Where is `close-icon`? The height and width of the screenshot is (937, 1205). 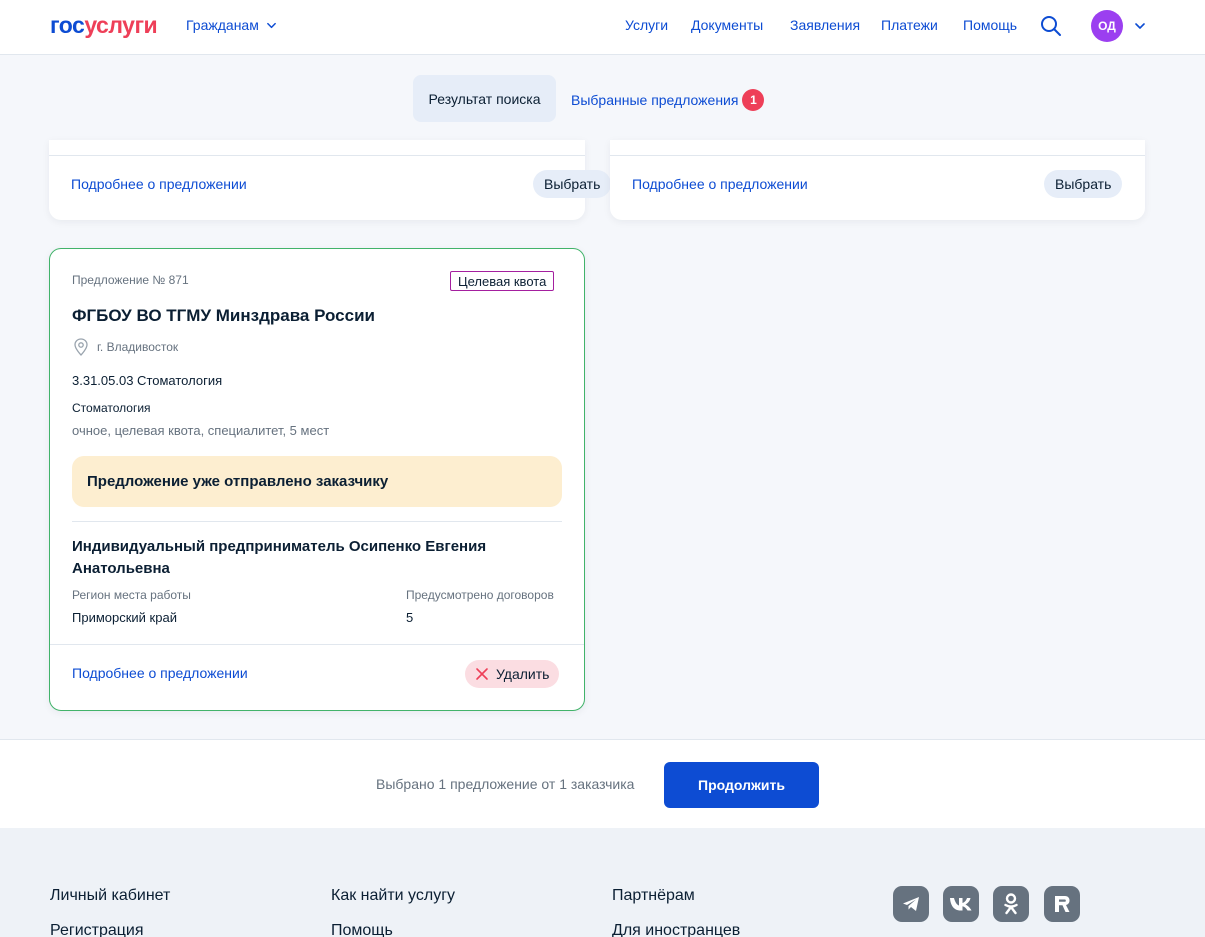
close-icon is located at coordinates (482, 674).